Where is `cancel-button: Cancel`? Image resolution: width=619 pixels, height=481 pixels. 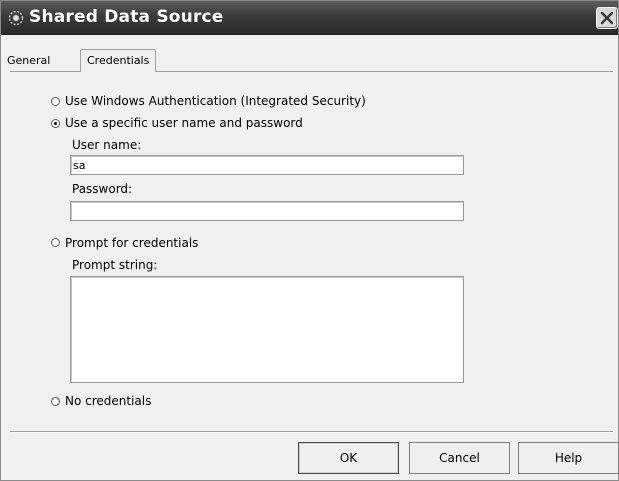 cancel-button: Cancel is located at coordinates (459, 458).